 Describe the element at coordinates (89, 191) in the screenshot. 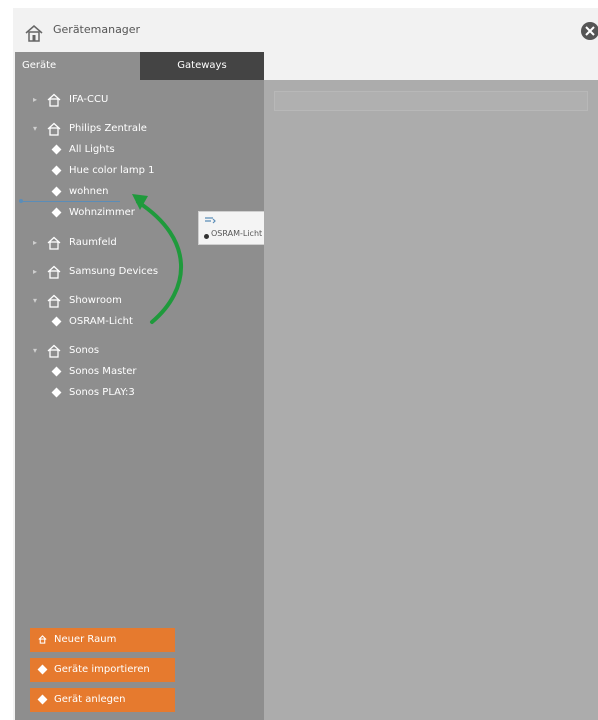

I see `tree-label: wohnen` at that location.